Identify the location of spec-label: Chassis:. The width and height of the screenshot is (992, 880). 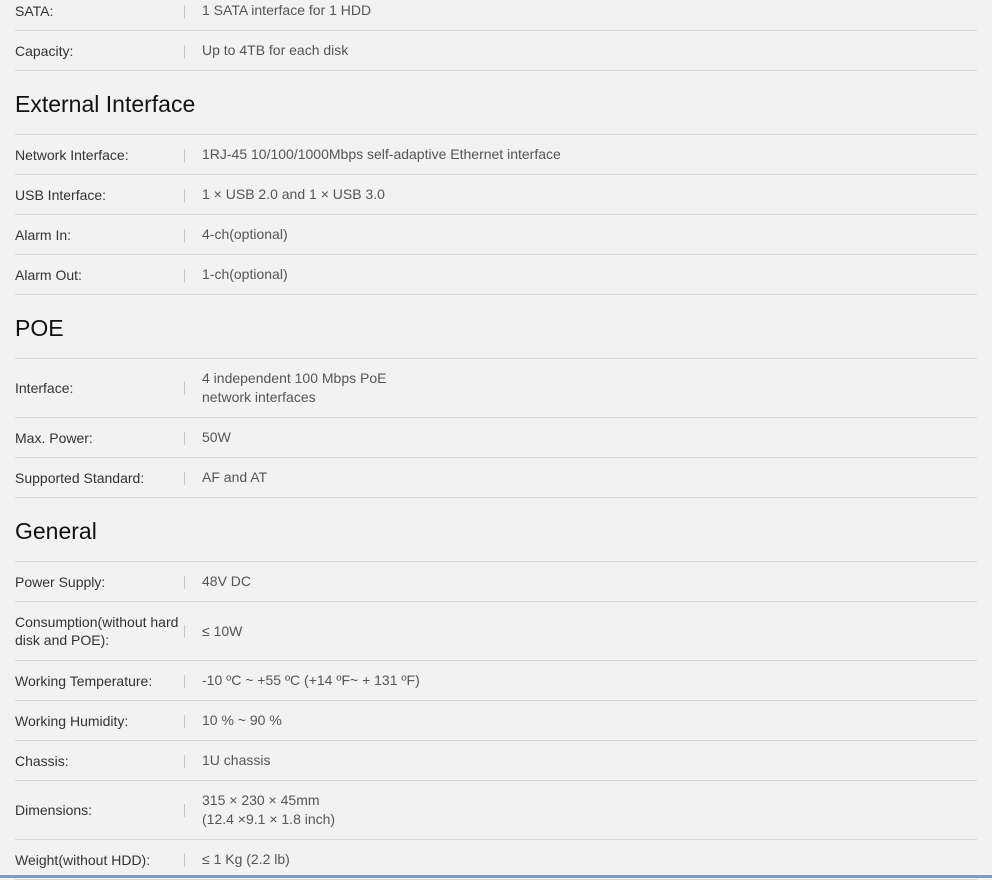
(42, 760).